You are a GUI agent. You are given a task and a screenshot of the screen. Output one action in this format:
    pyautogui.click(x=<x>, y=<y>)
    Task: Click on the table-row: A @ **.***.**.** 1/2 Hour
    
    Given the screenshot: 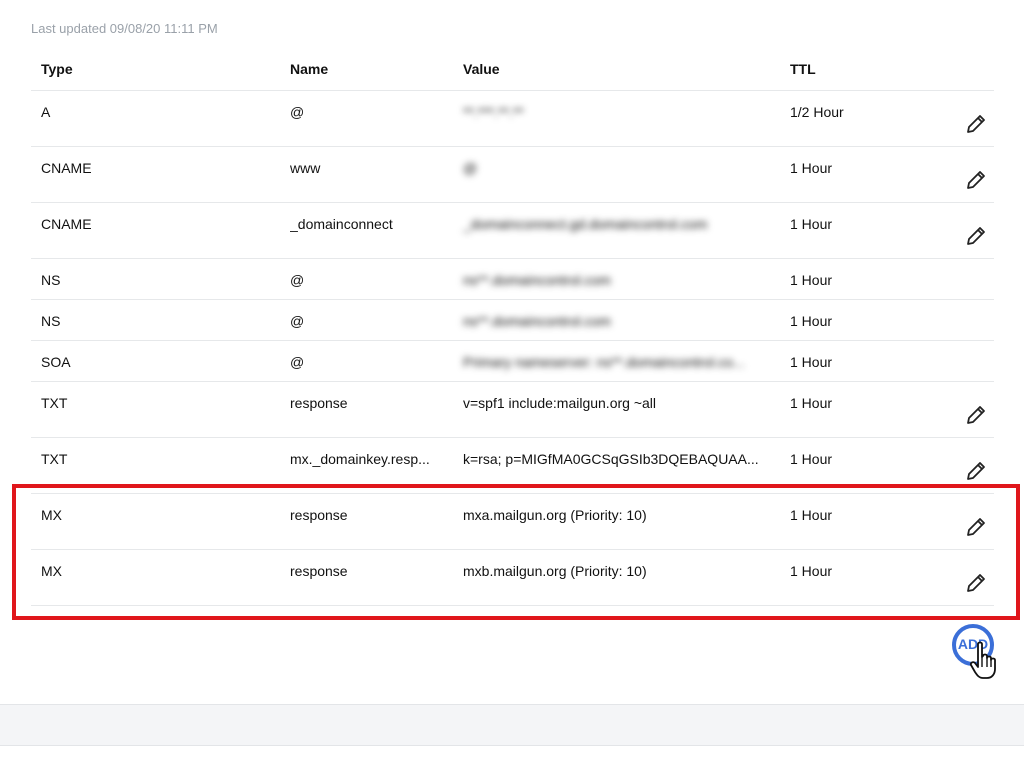 What is the action you would take?
    pyautogui.click(x=512, y=119)
    